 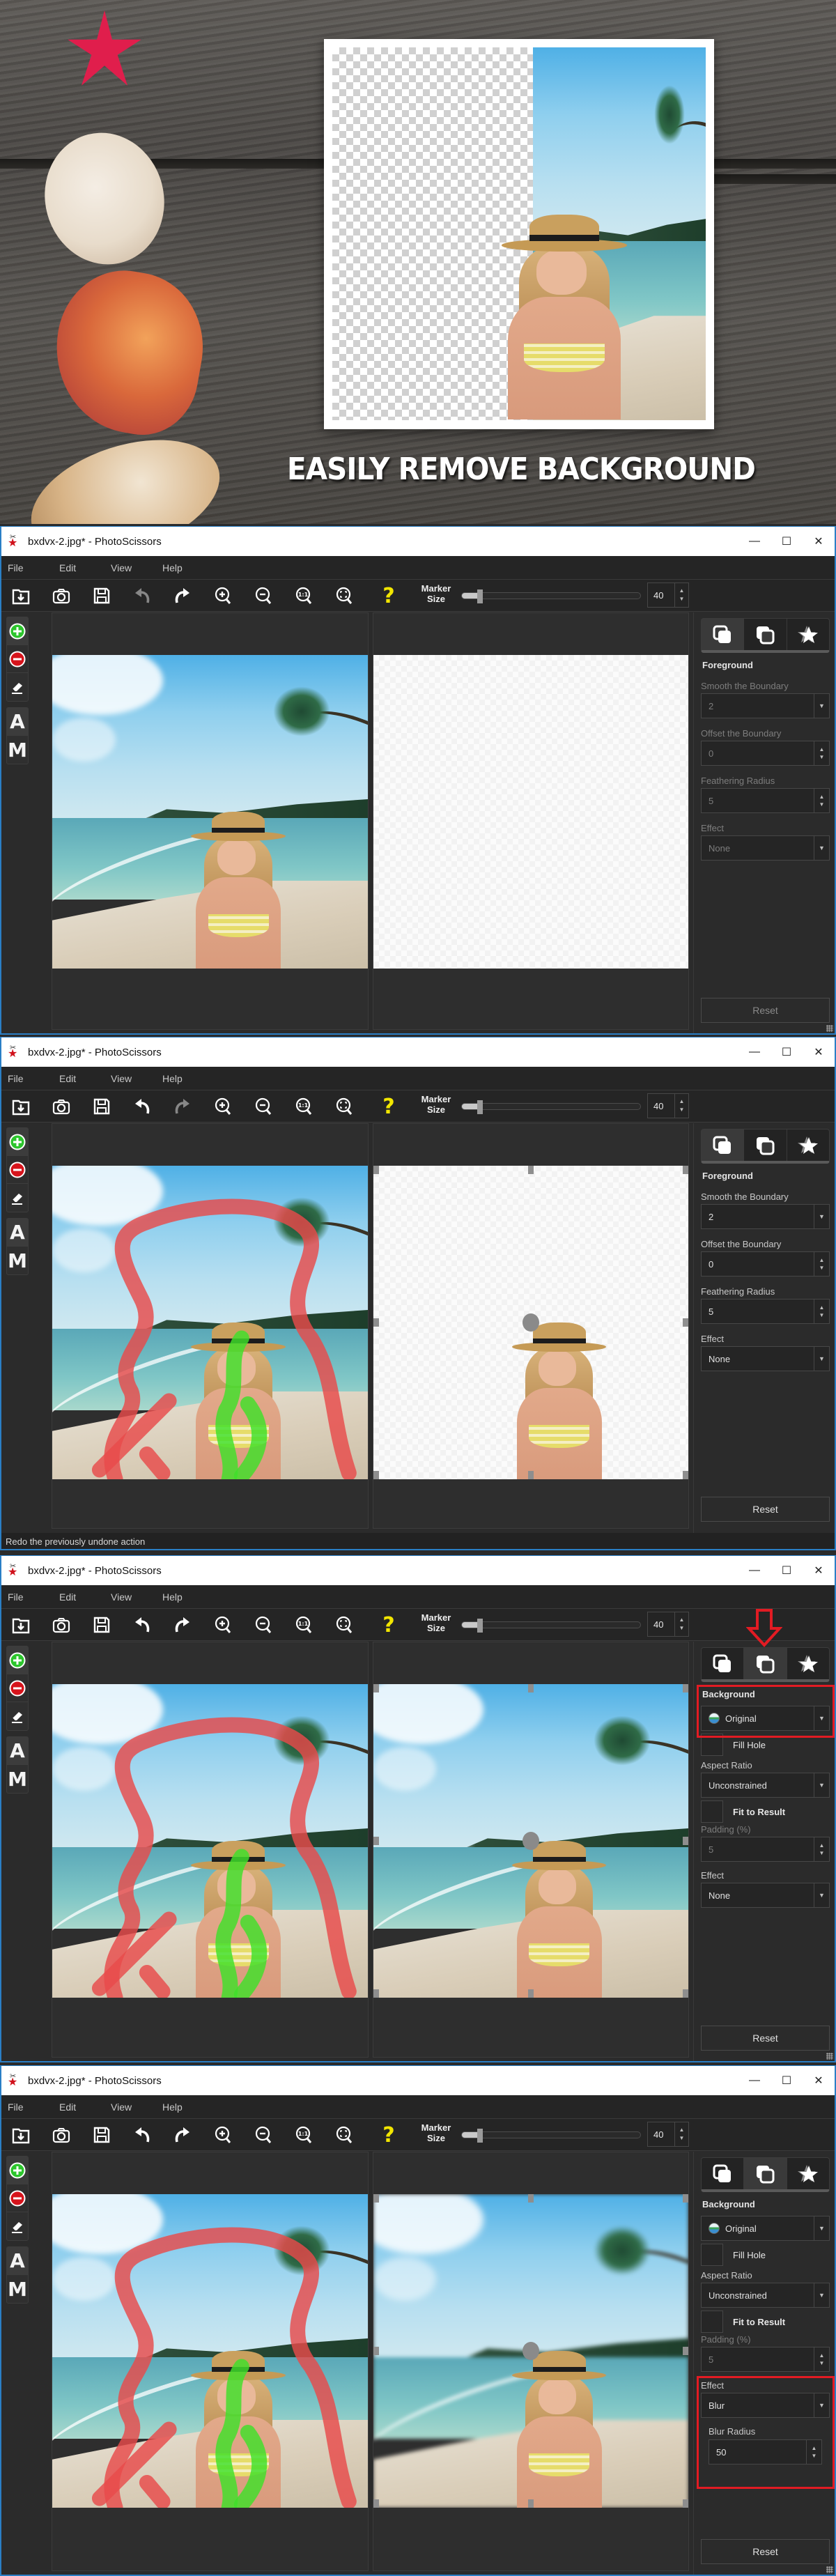 What do you see at coordinates (712, 1811) in the screenshot?
I see `fit-to-result-checkbox` at bounding box center [712, 1811].